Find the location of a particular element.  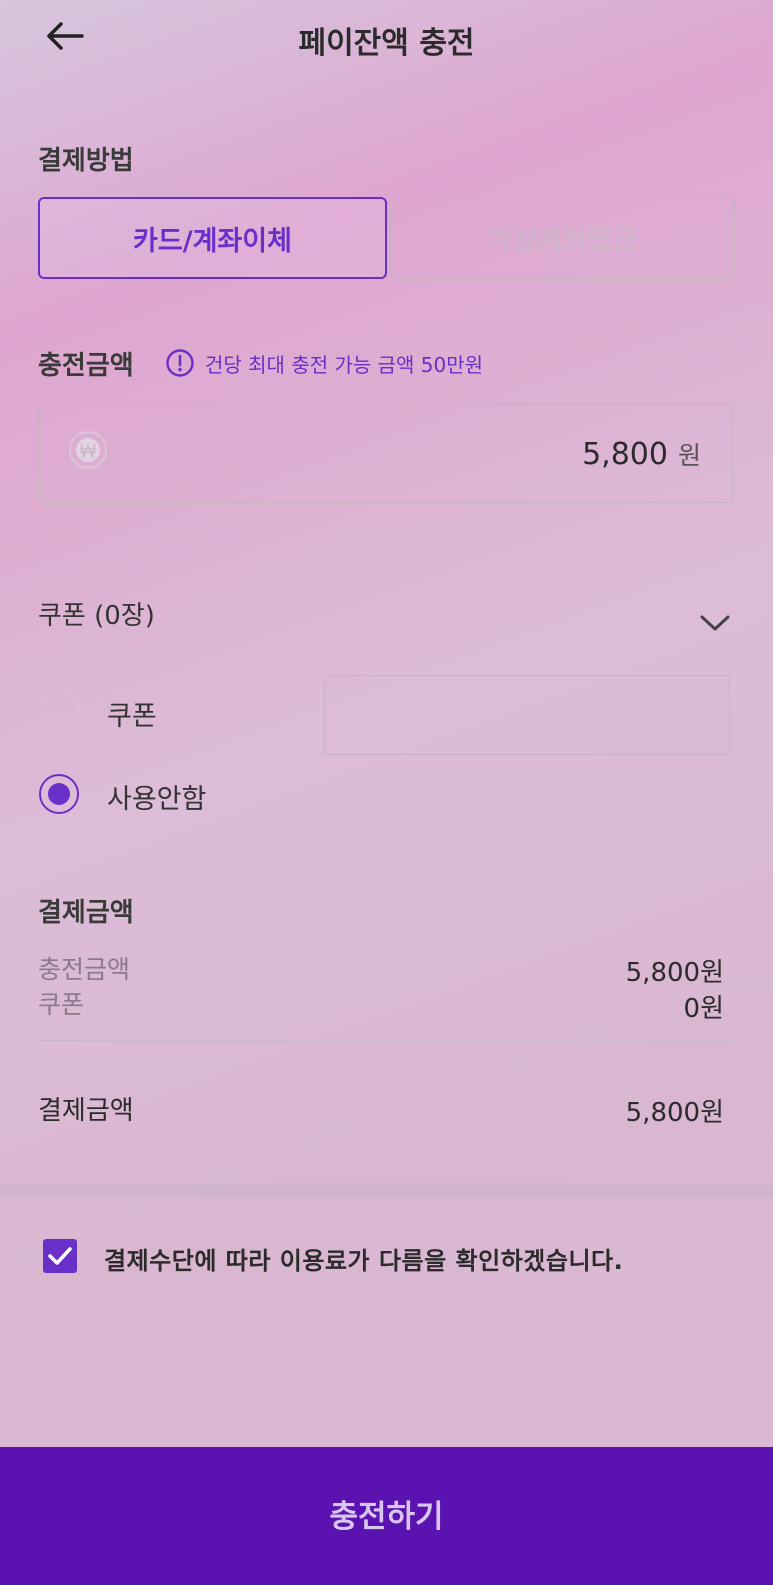

chevron-down-icon is located at coordinates (715, 623).